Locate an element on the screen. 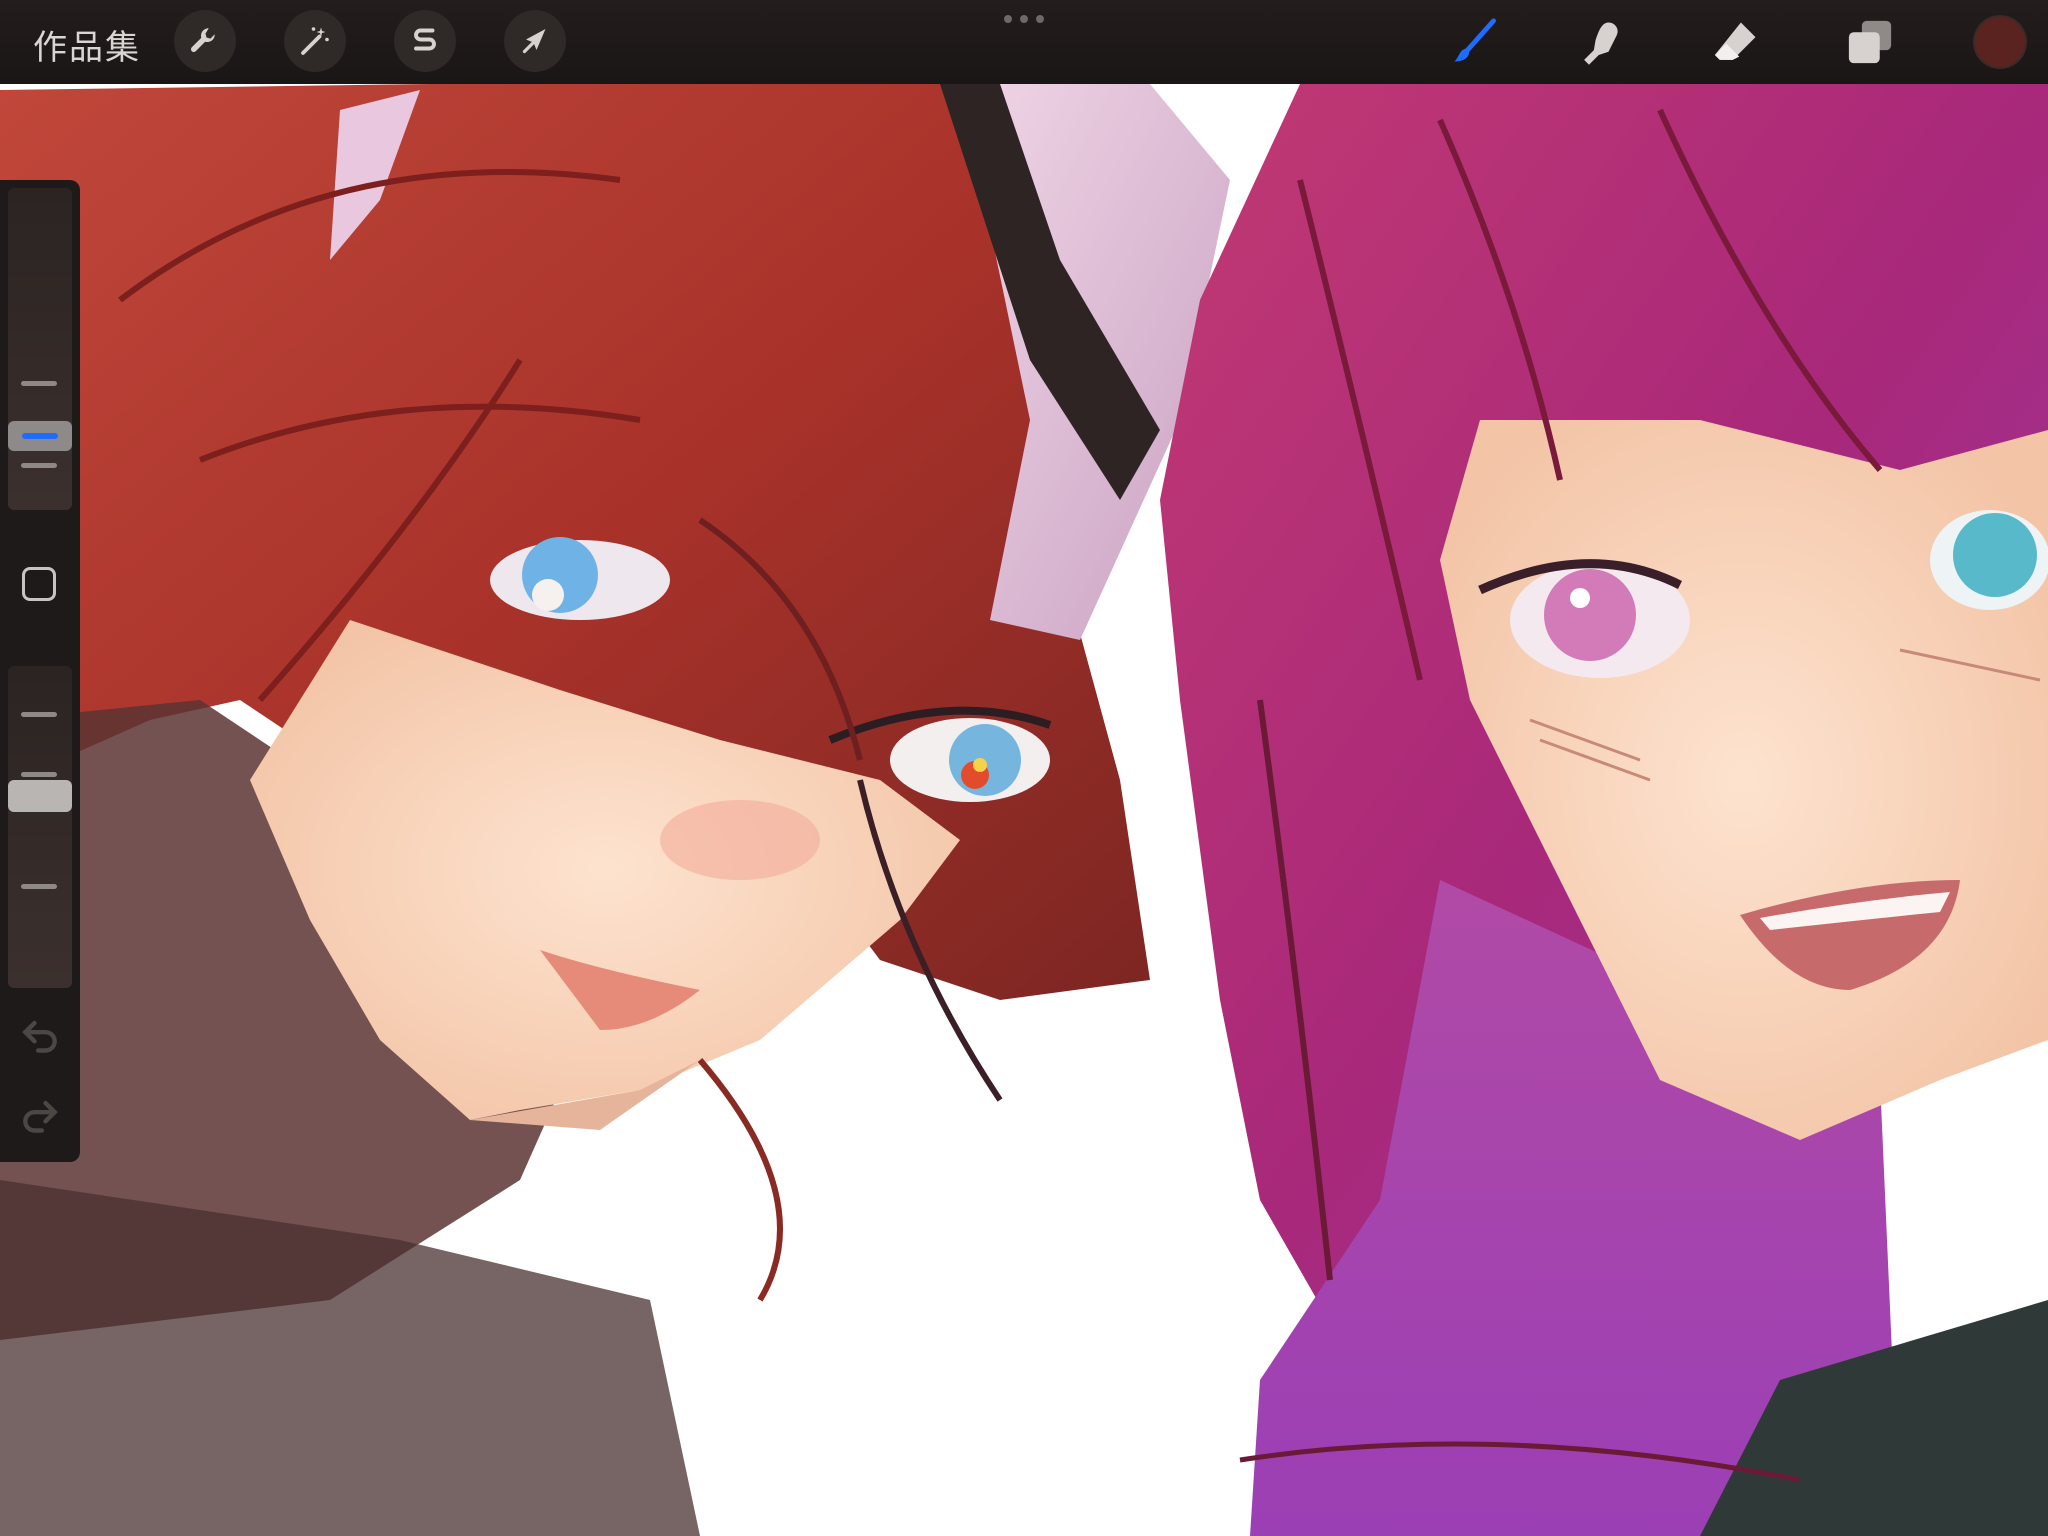 Image resolution: width=2048 pixels, height=1536 pixels. brush-size-slider is located at coordinates (40, 349).